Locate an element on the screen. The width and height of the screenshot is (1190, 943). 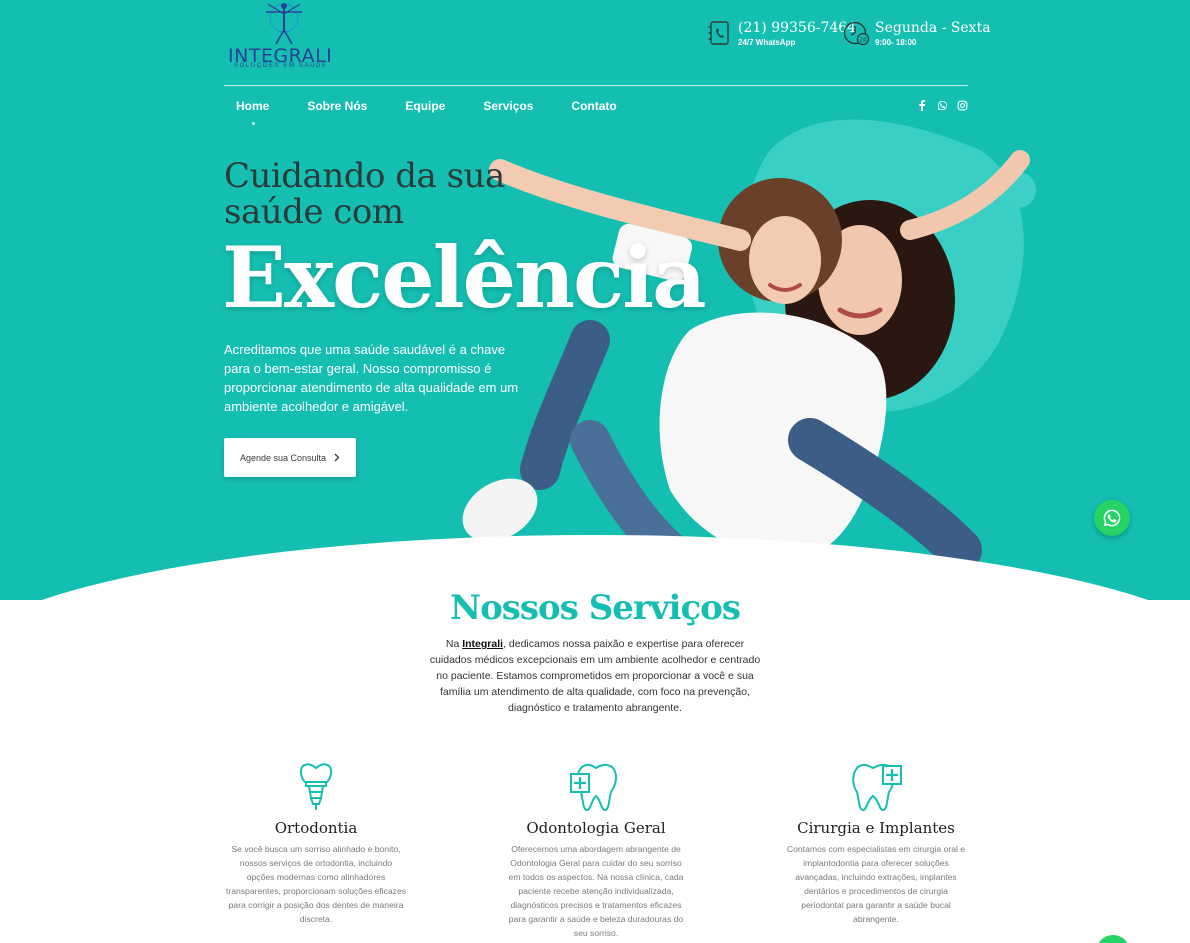
hours-time: 9:00- 18:00 is located at coordinates (896, 42).